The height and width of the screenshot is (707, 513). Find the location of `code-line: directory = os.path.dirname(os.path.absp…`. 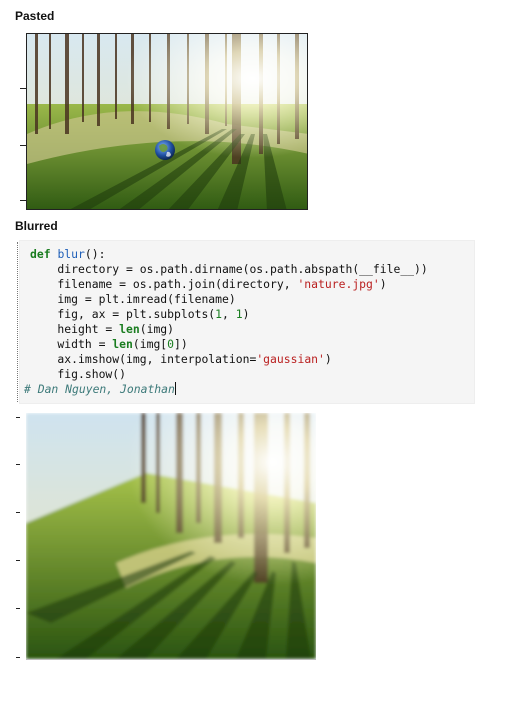

code-line: directory = os.path.dirname(os.path.absp… is located at coordinates (229, 269).